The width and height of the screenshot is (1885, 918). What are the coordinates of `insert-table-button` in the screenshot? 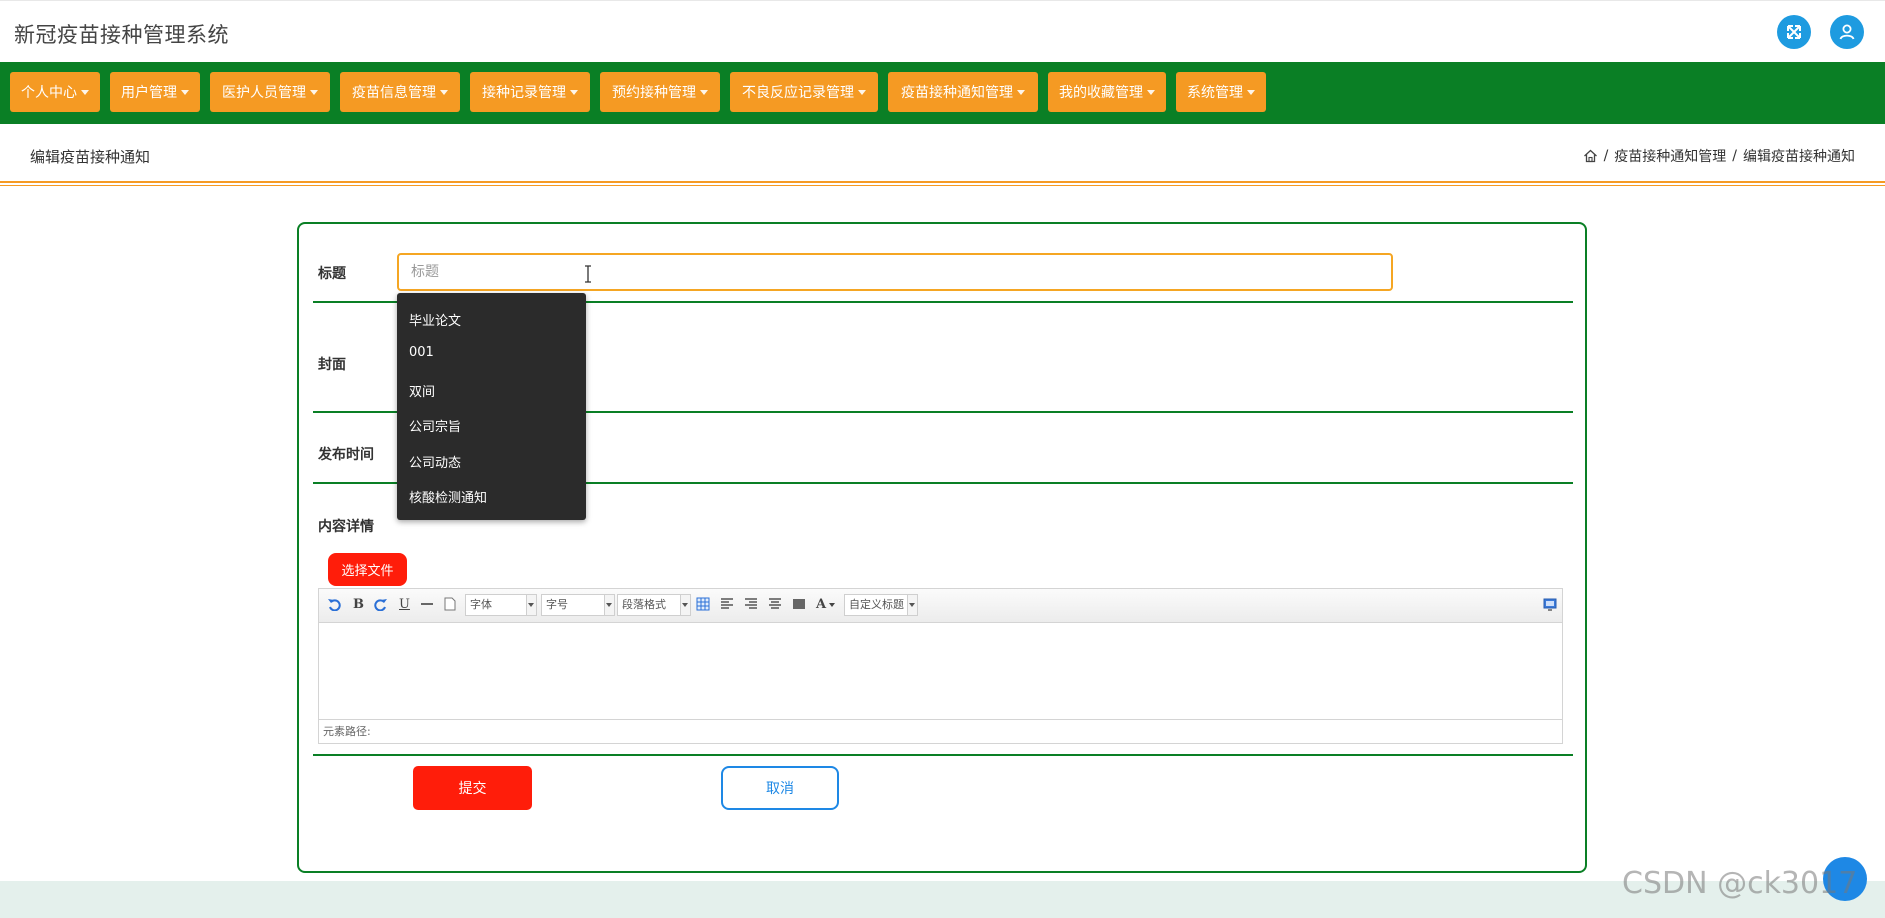 It's located at (703, 604).